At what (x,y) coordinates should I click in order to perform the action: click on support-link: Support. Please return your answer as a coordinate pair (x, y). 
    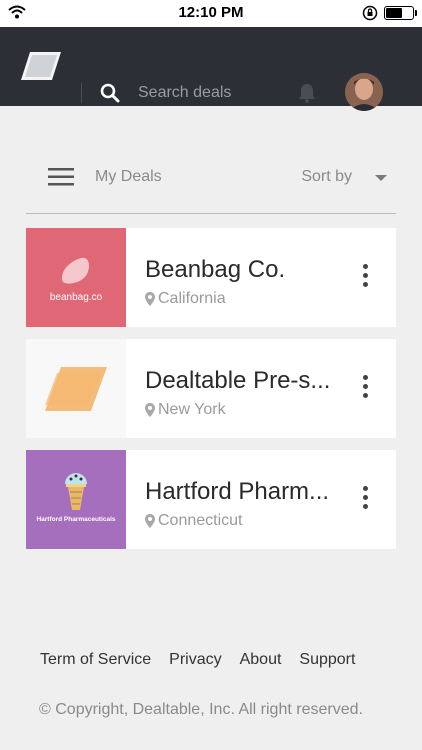
    Looking at the image, I should click on (327, 660).